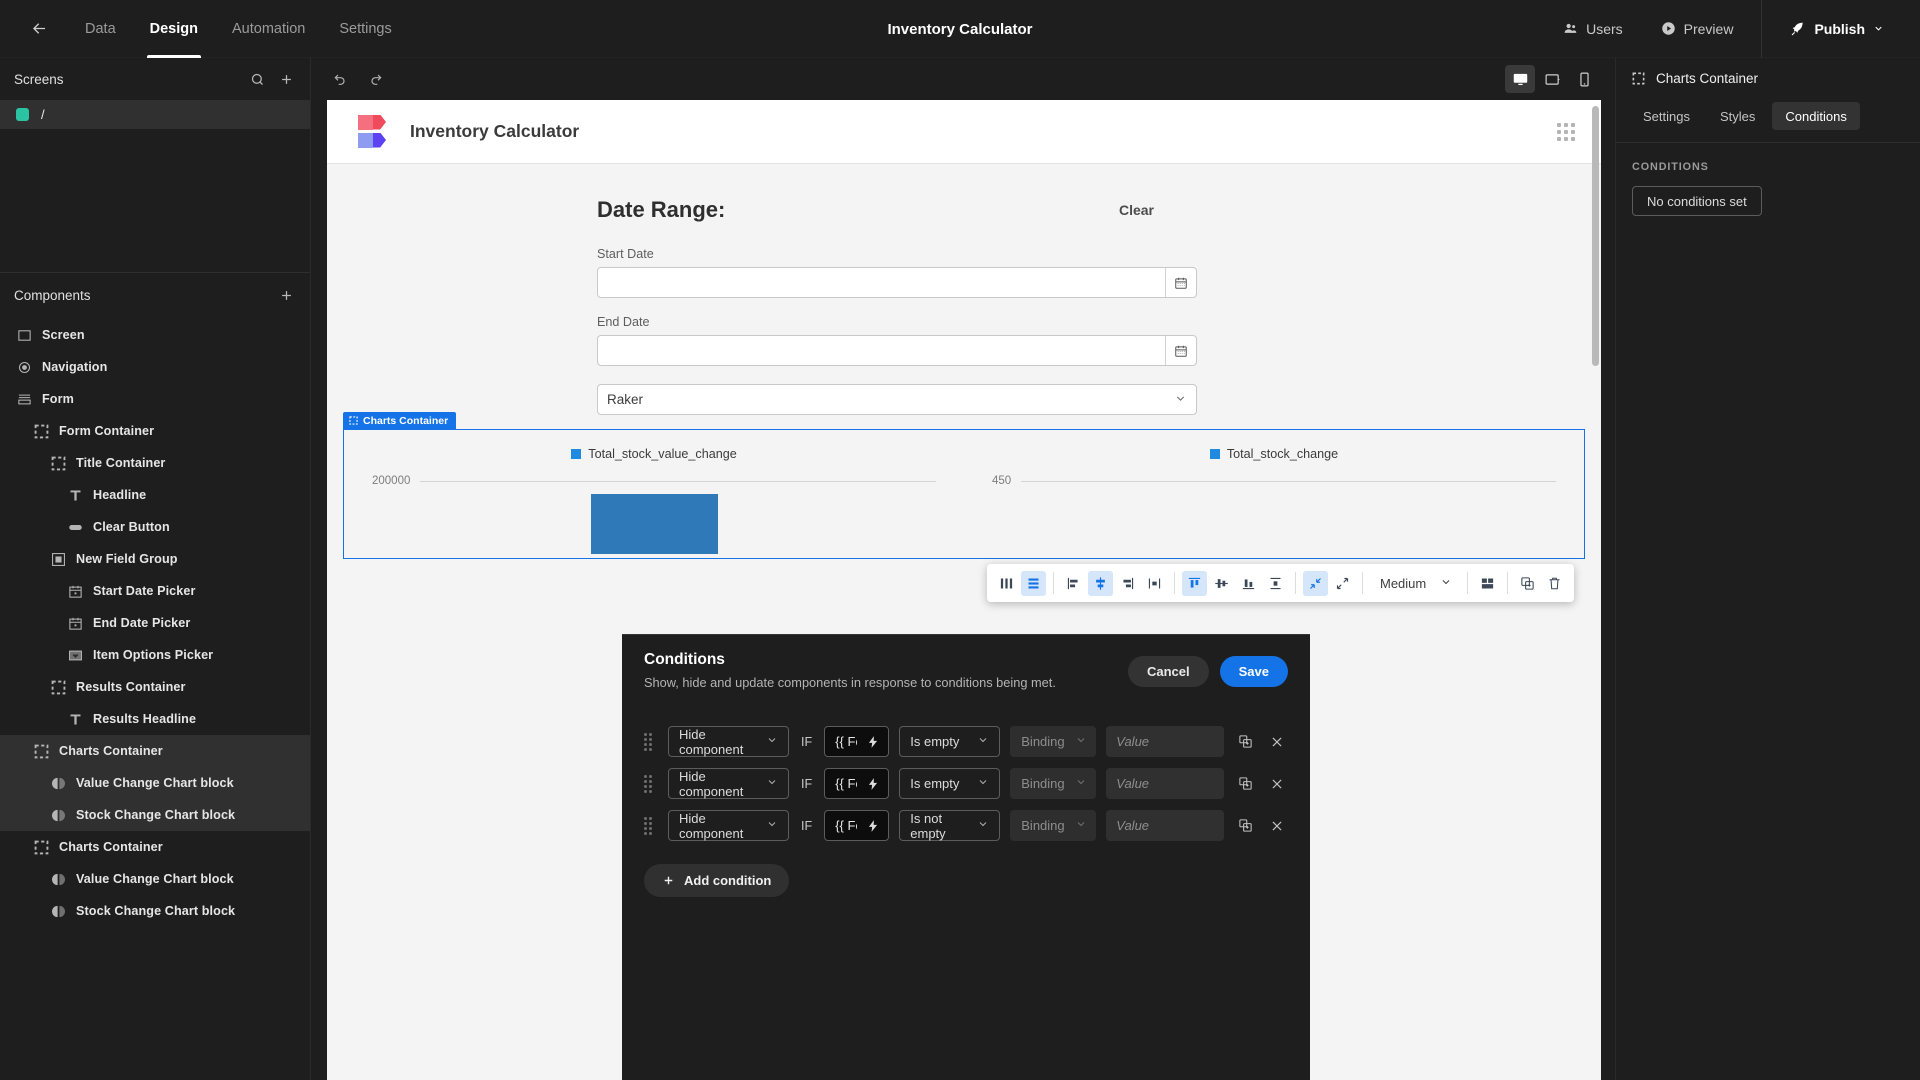 The width and height of the screenshot is (1920, 1080). What do you see at coordinates (1194, 583) in the screenshot?
I see `align-top-icon` at bounding box center [1194, 583].